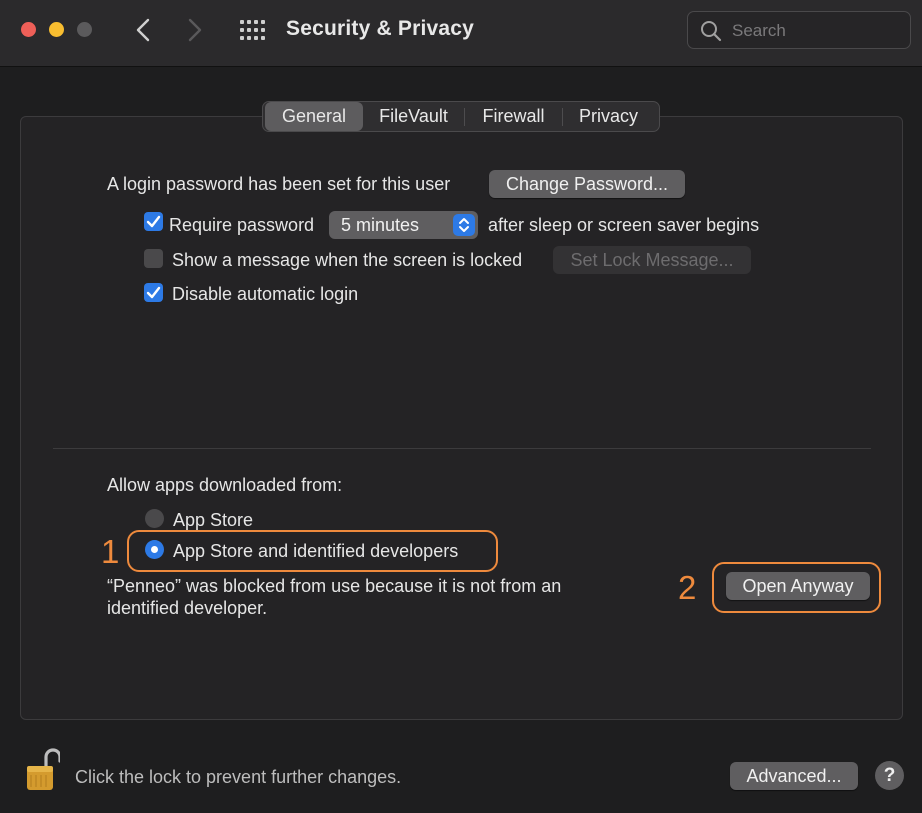 This screenshot has width=922, height=813. I want to click on search-field, so click(799, 30).